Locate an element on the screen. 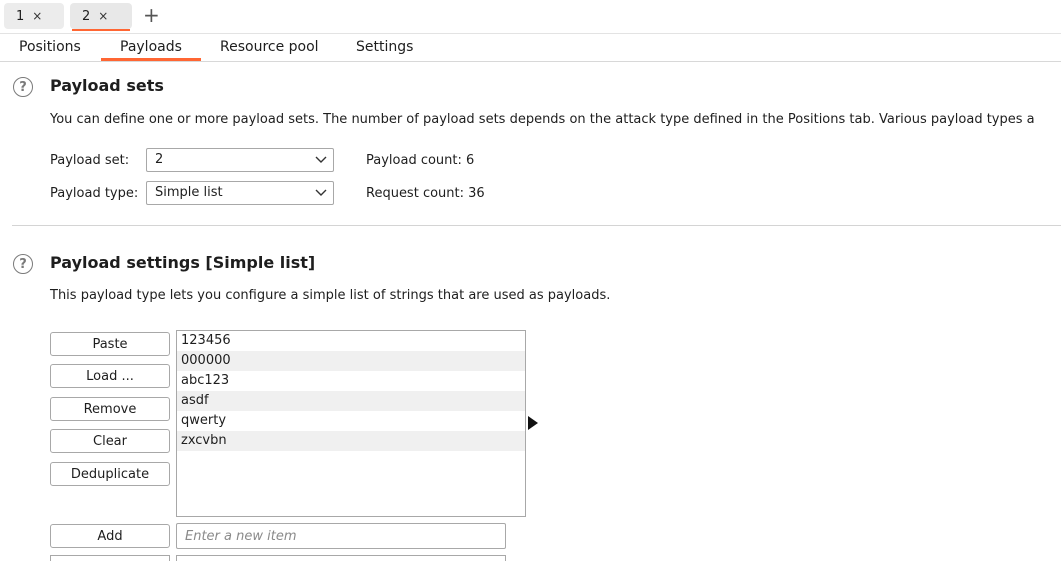  request-tab-1: 1 × is located at coordinates (34, 16).